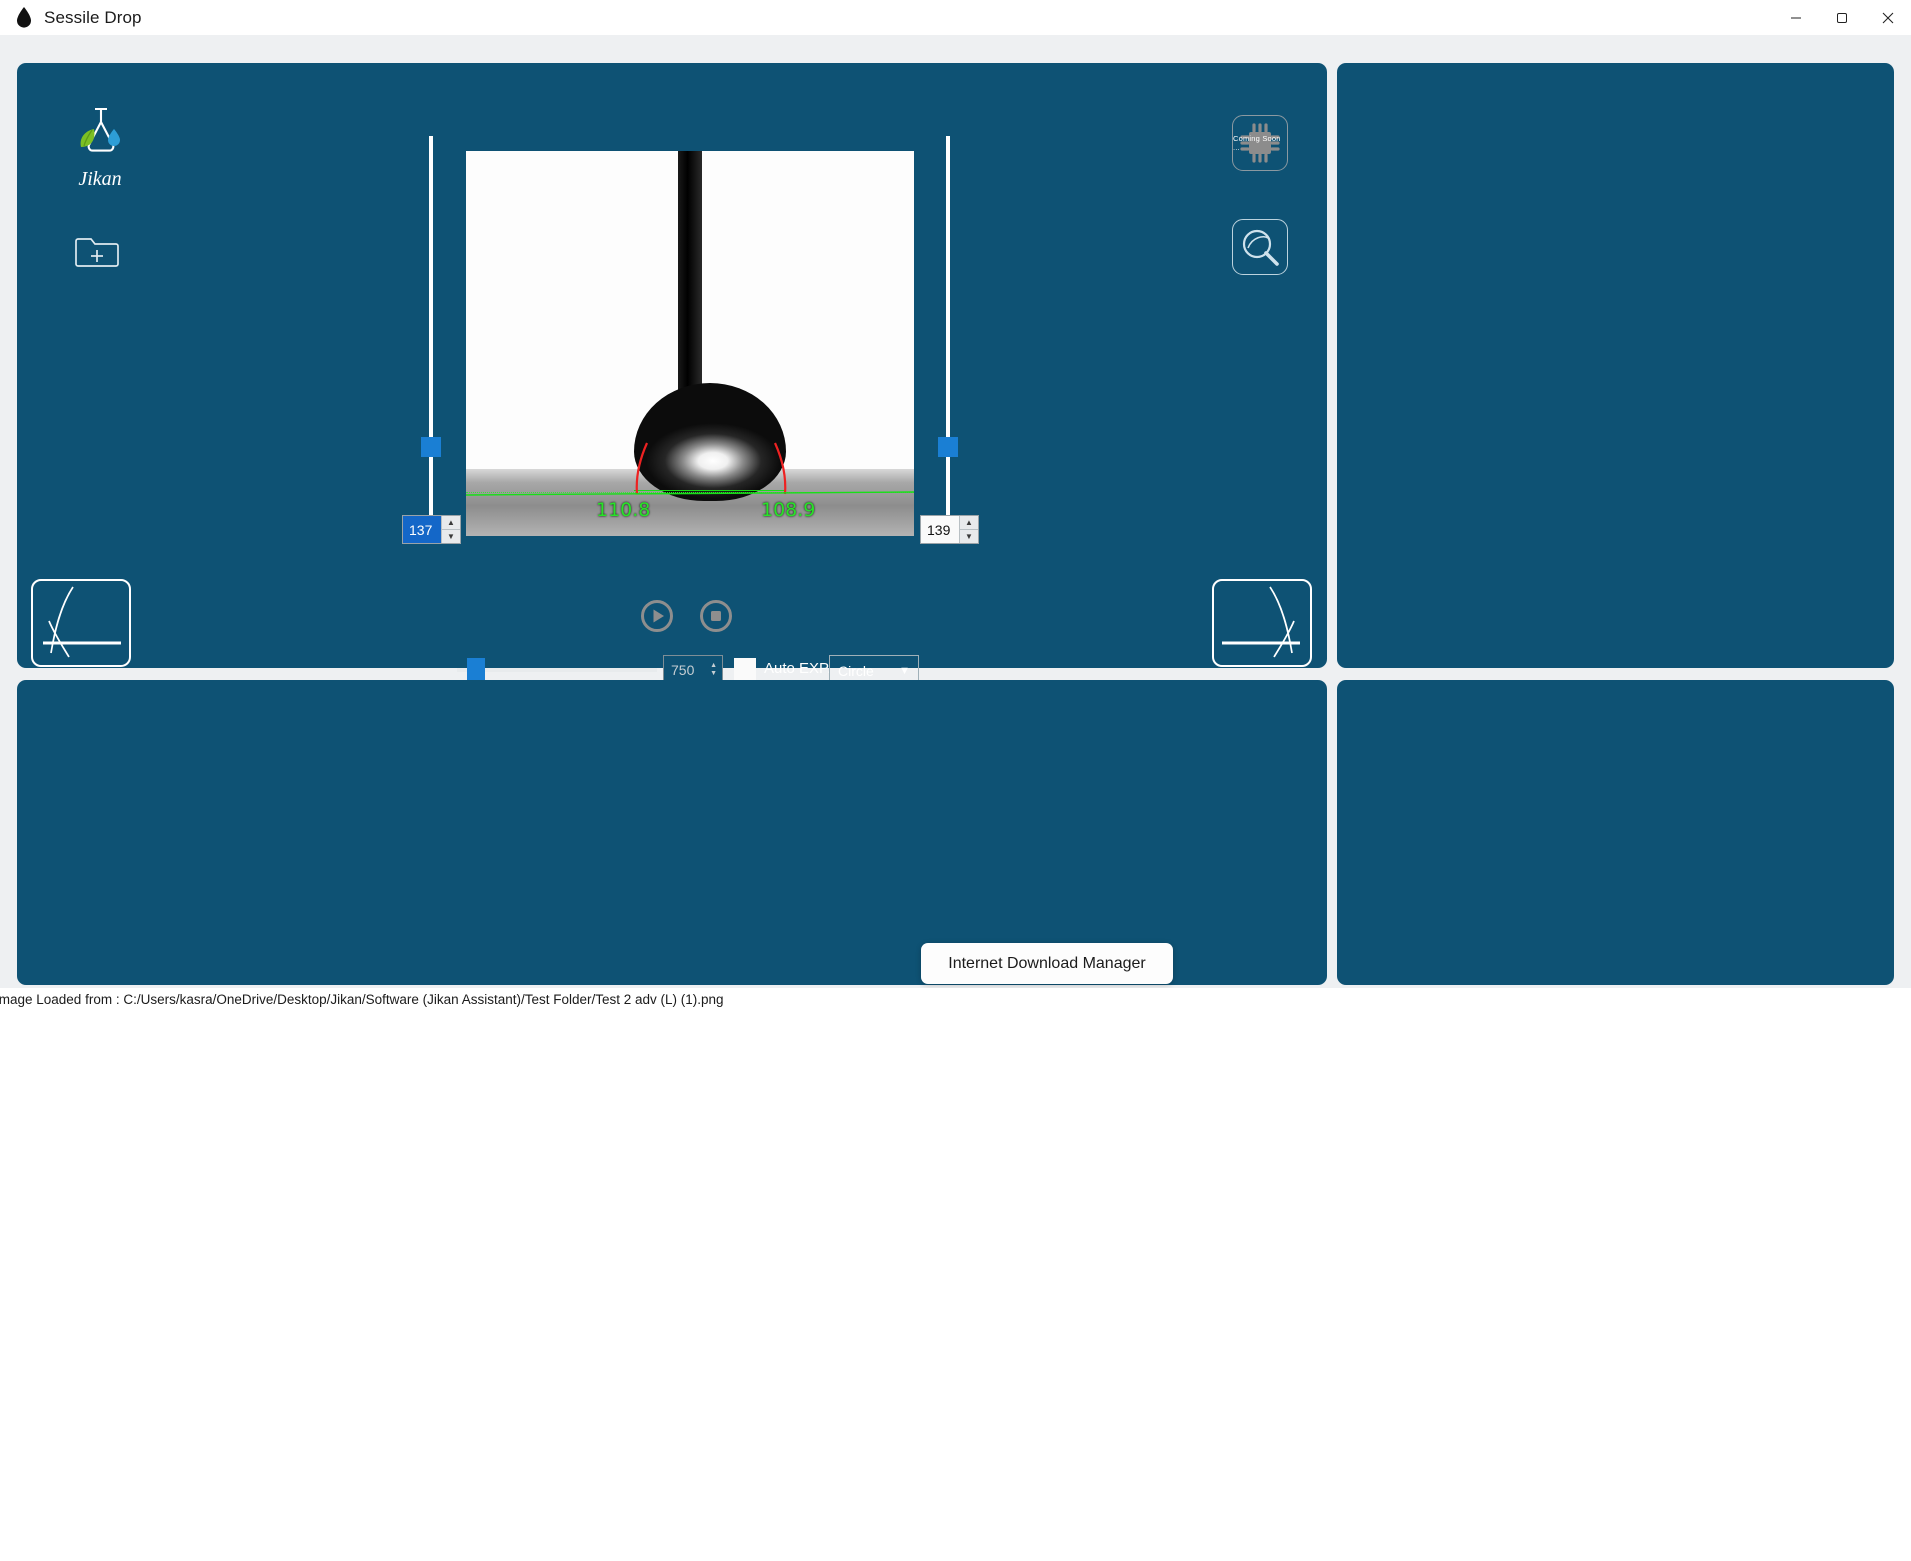 The height and width of the screenshot is (1561, 1911). Describe the element at coordinates (24, 18) in the screenshot. I see `droplet-icon` at that location.